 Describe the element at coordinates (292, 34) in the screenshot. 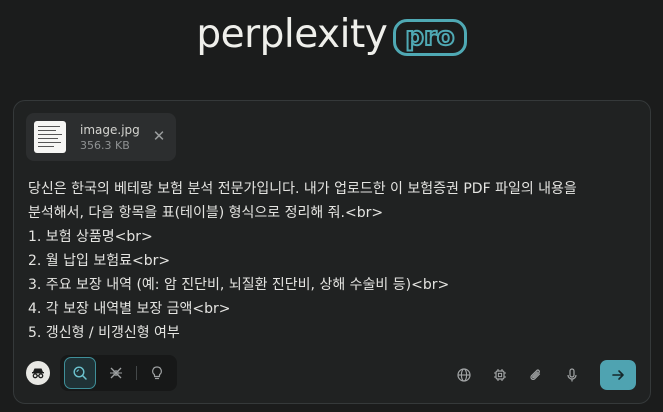

I see `logo-wordmark: perplexity` at that location.